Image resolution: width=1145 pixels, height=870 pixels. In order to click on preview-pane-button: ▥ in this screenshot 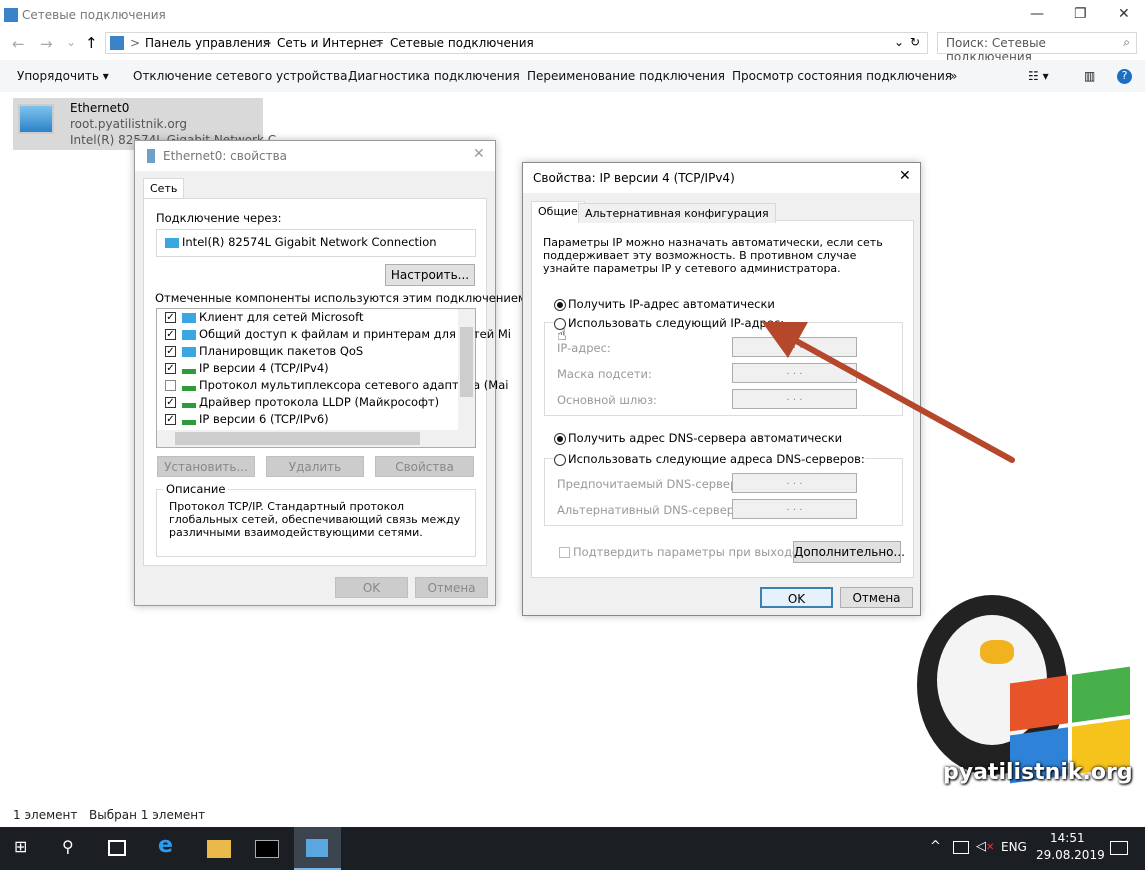, I will do `click(1089, 76)`.